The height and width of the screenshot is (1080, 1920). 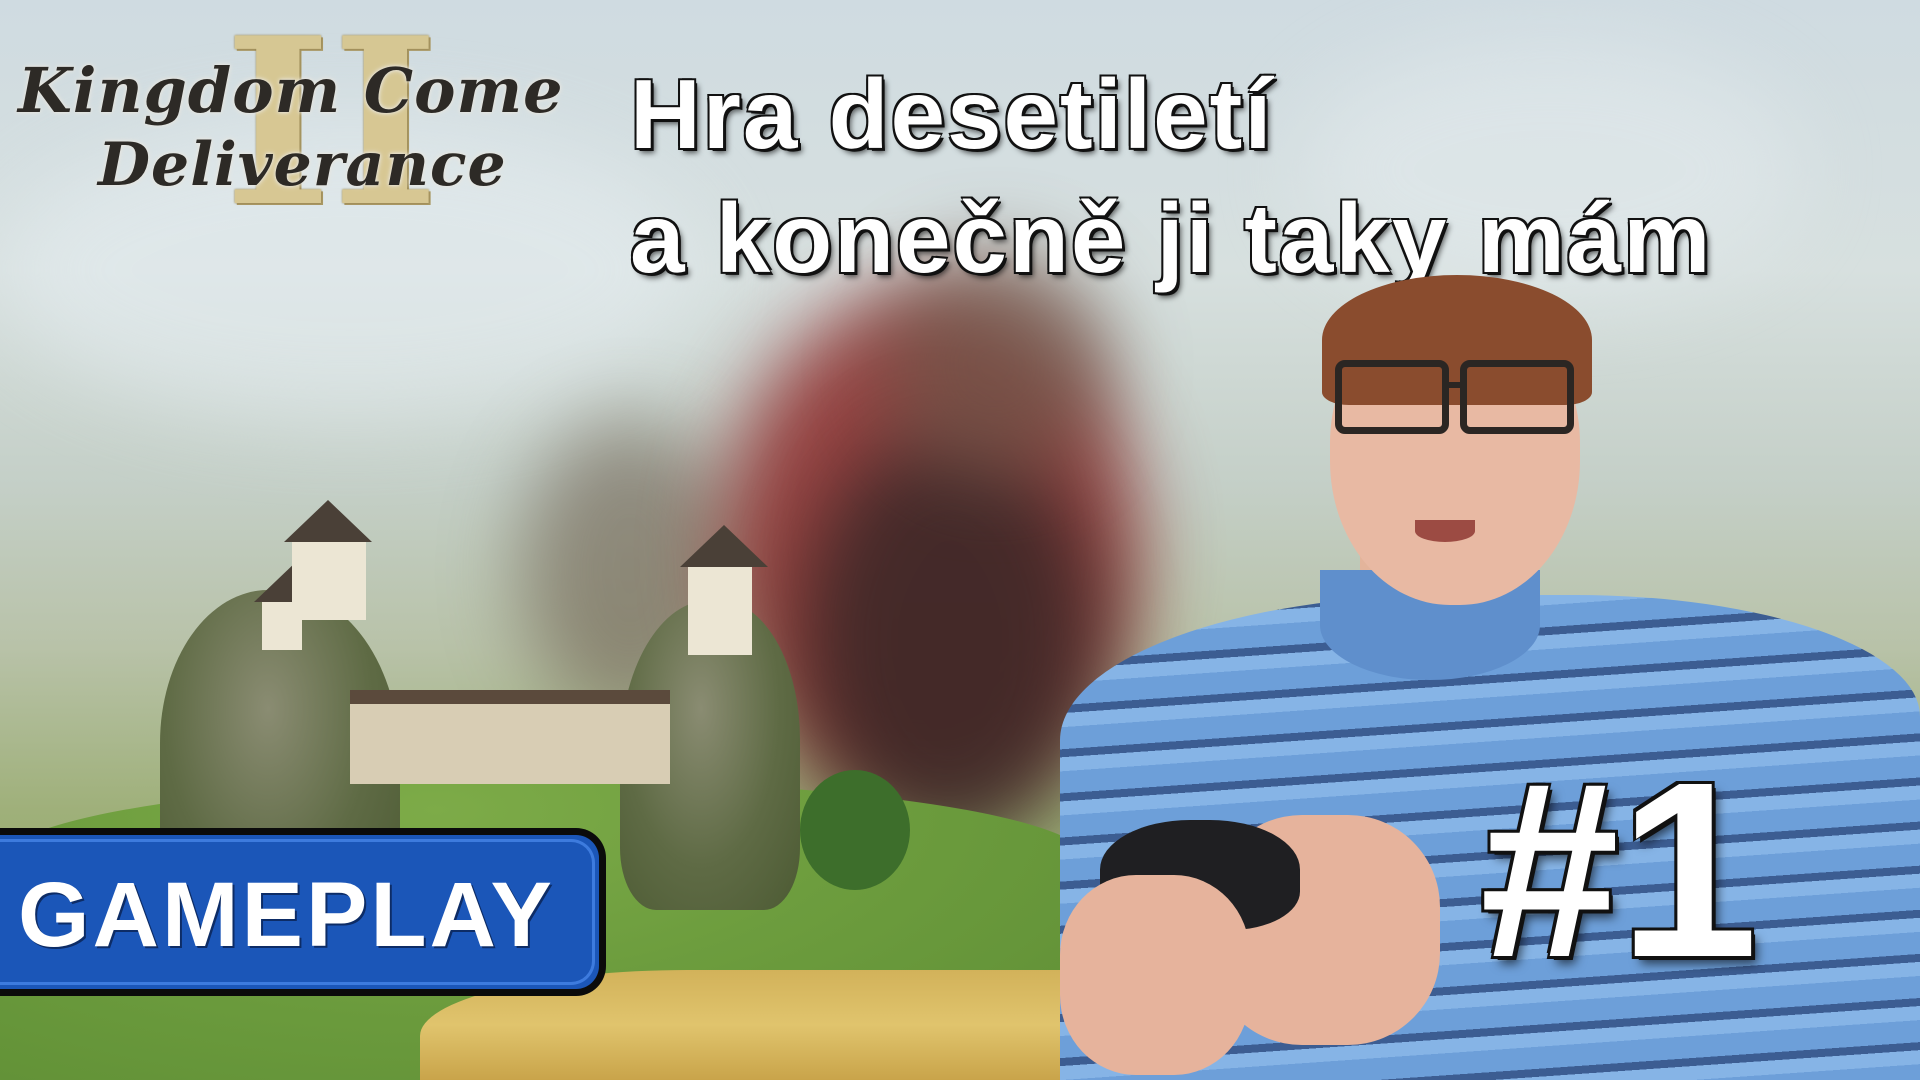 I want to click on glasses-icon, so click(x=1460, y=397).